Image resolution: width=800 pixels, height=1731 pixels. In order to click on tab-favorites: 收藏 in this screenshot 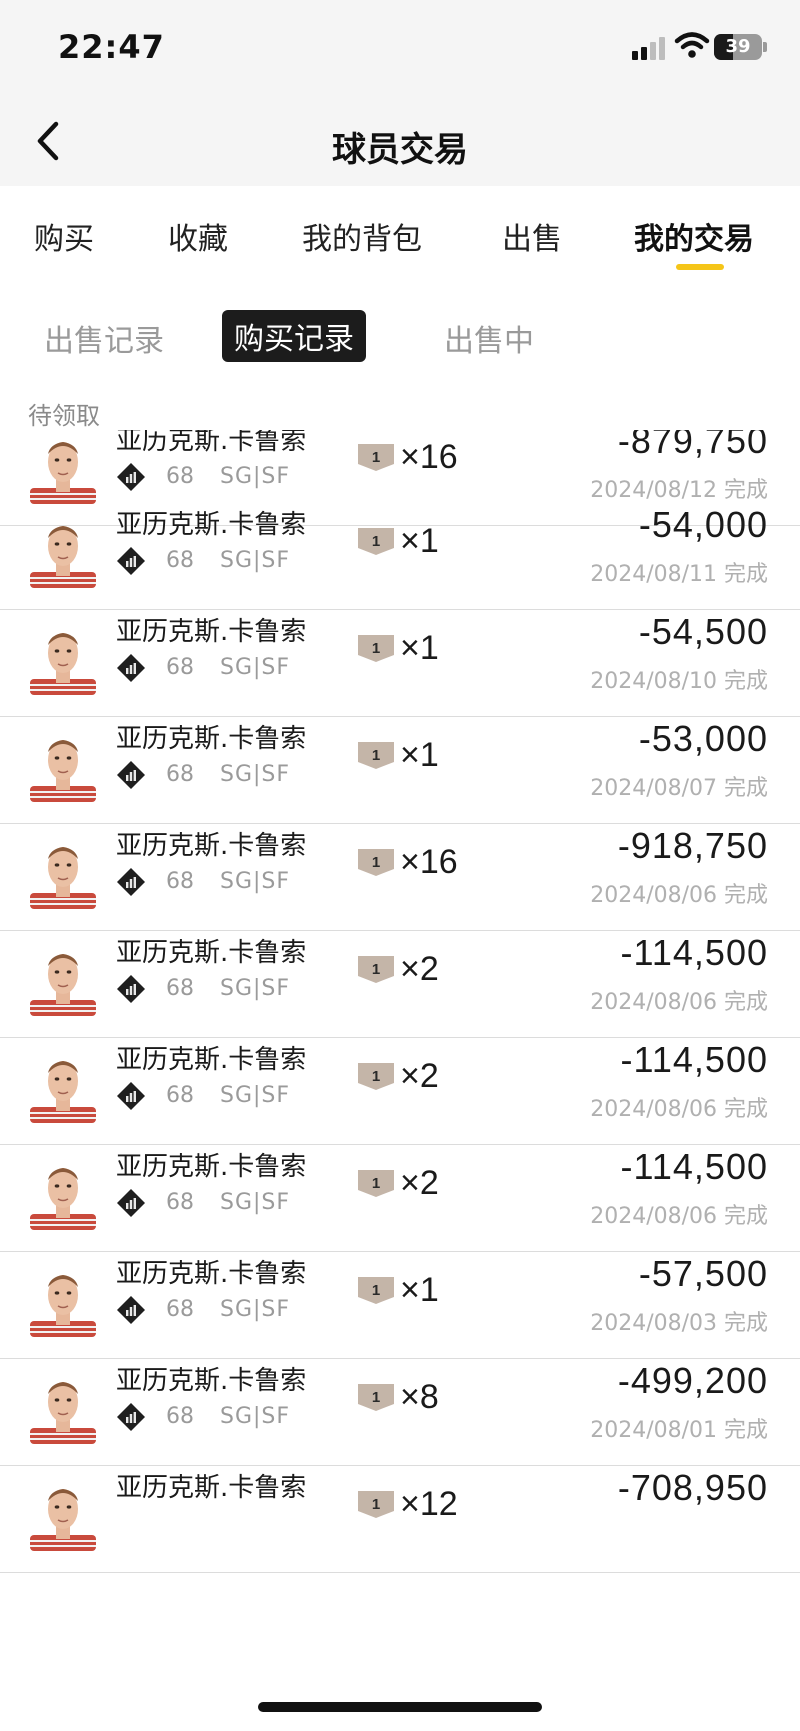, I will do `click(198, 236)`.